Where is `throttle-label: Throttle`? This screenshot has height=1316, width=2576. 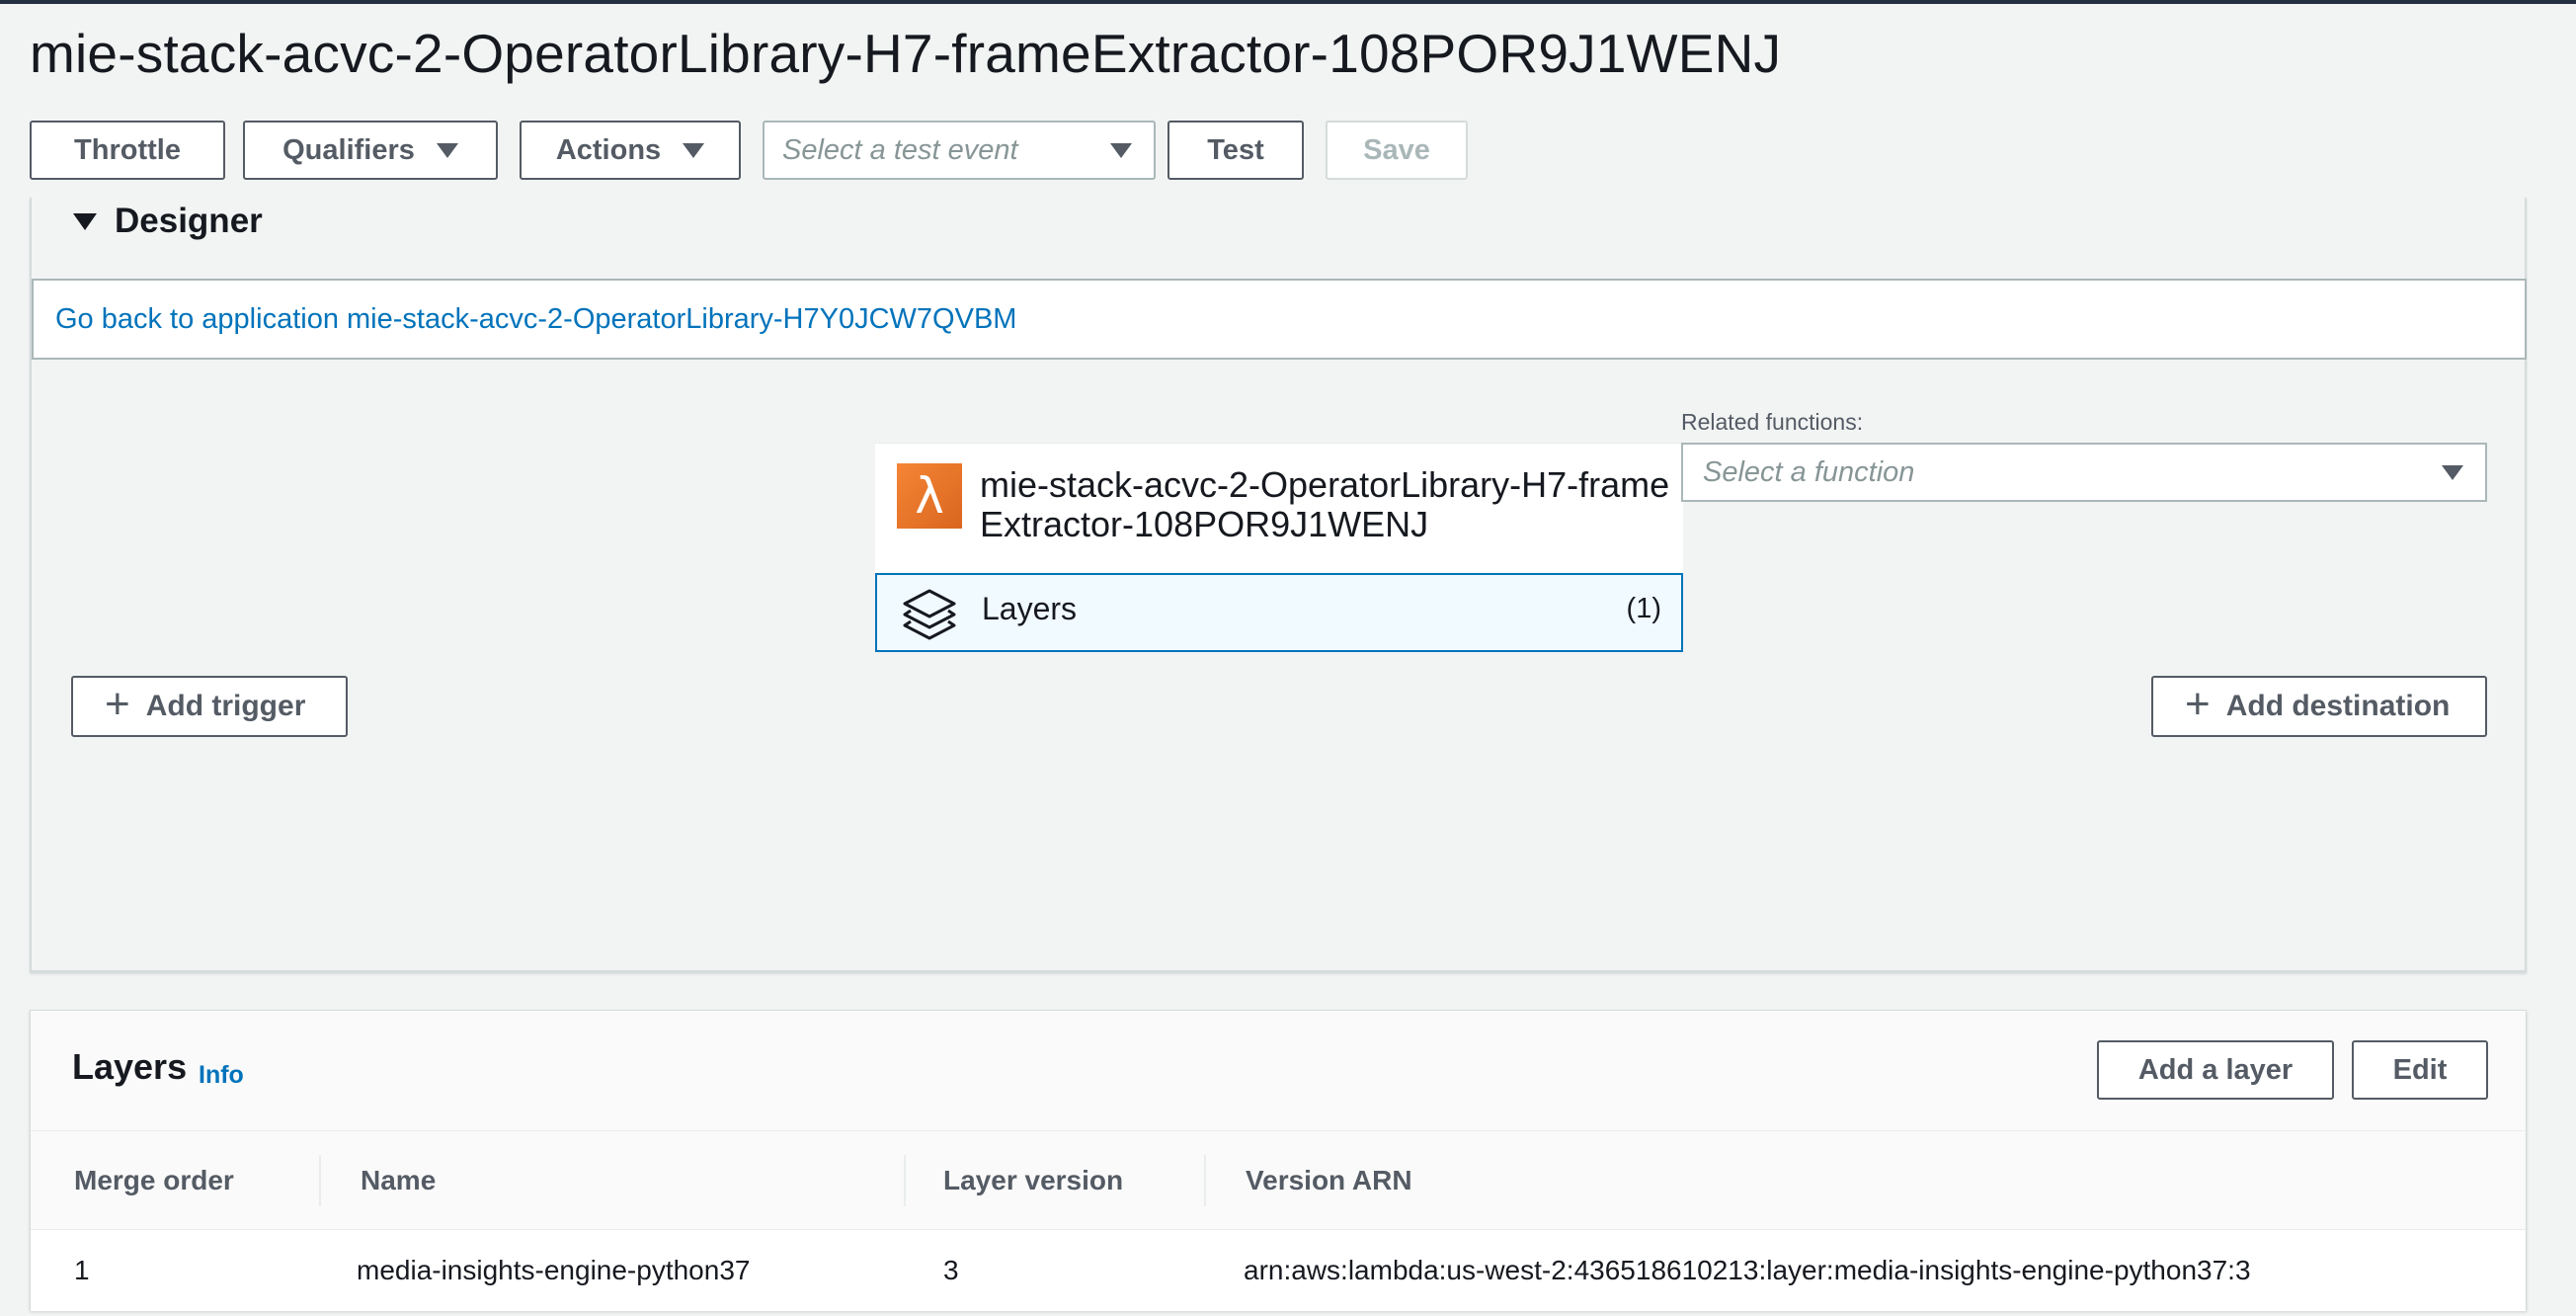
throttle-label: Throttle is located at coordinates (128, 149).